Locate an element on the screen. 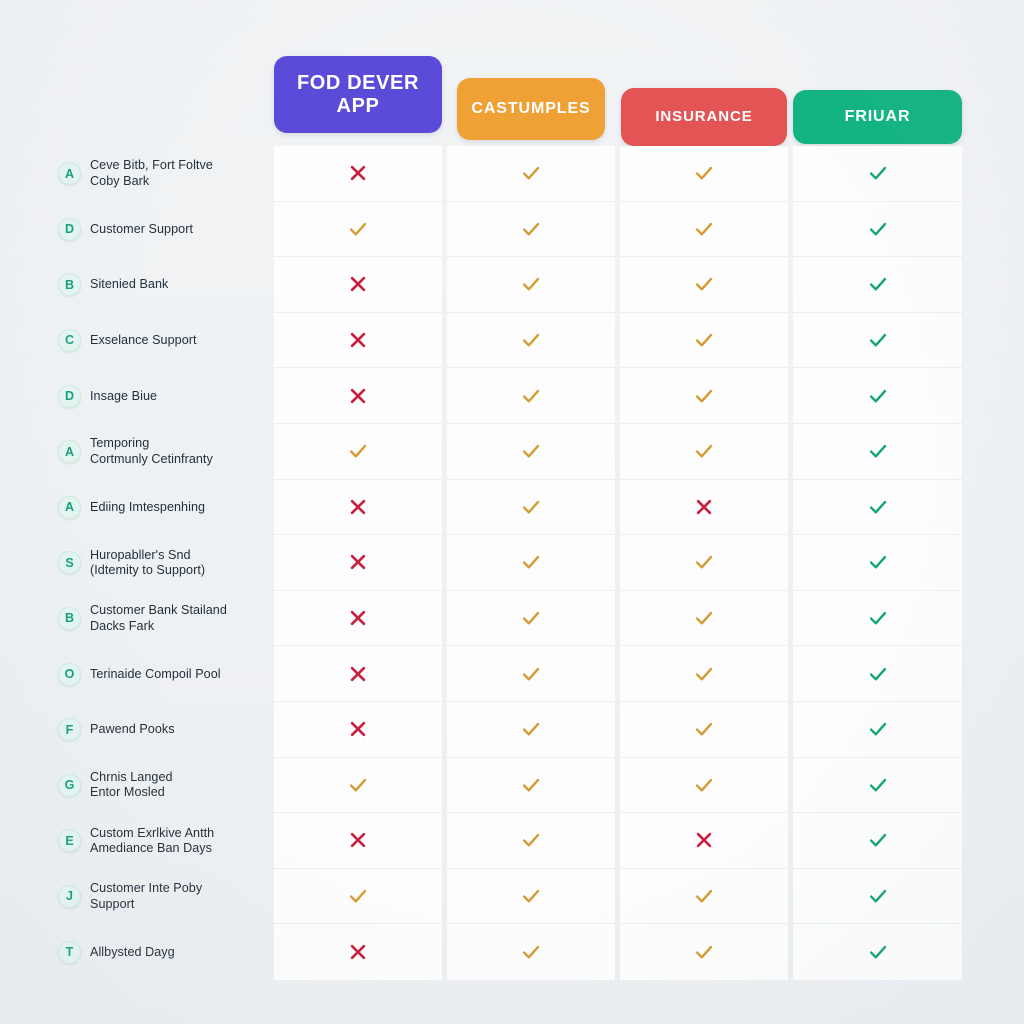  row-label-cell: B Customer Bank Stailand Dacks Fark is located at coordinates (163, 619).